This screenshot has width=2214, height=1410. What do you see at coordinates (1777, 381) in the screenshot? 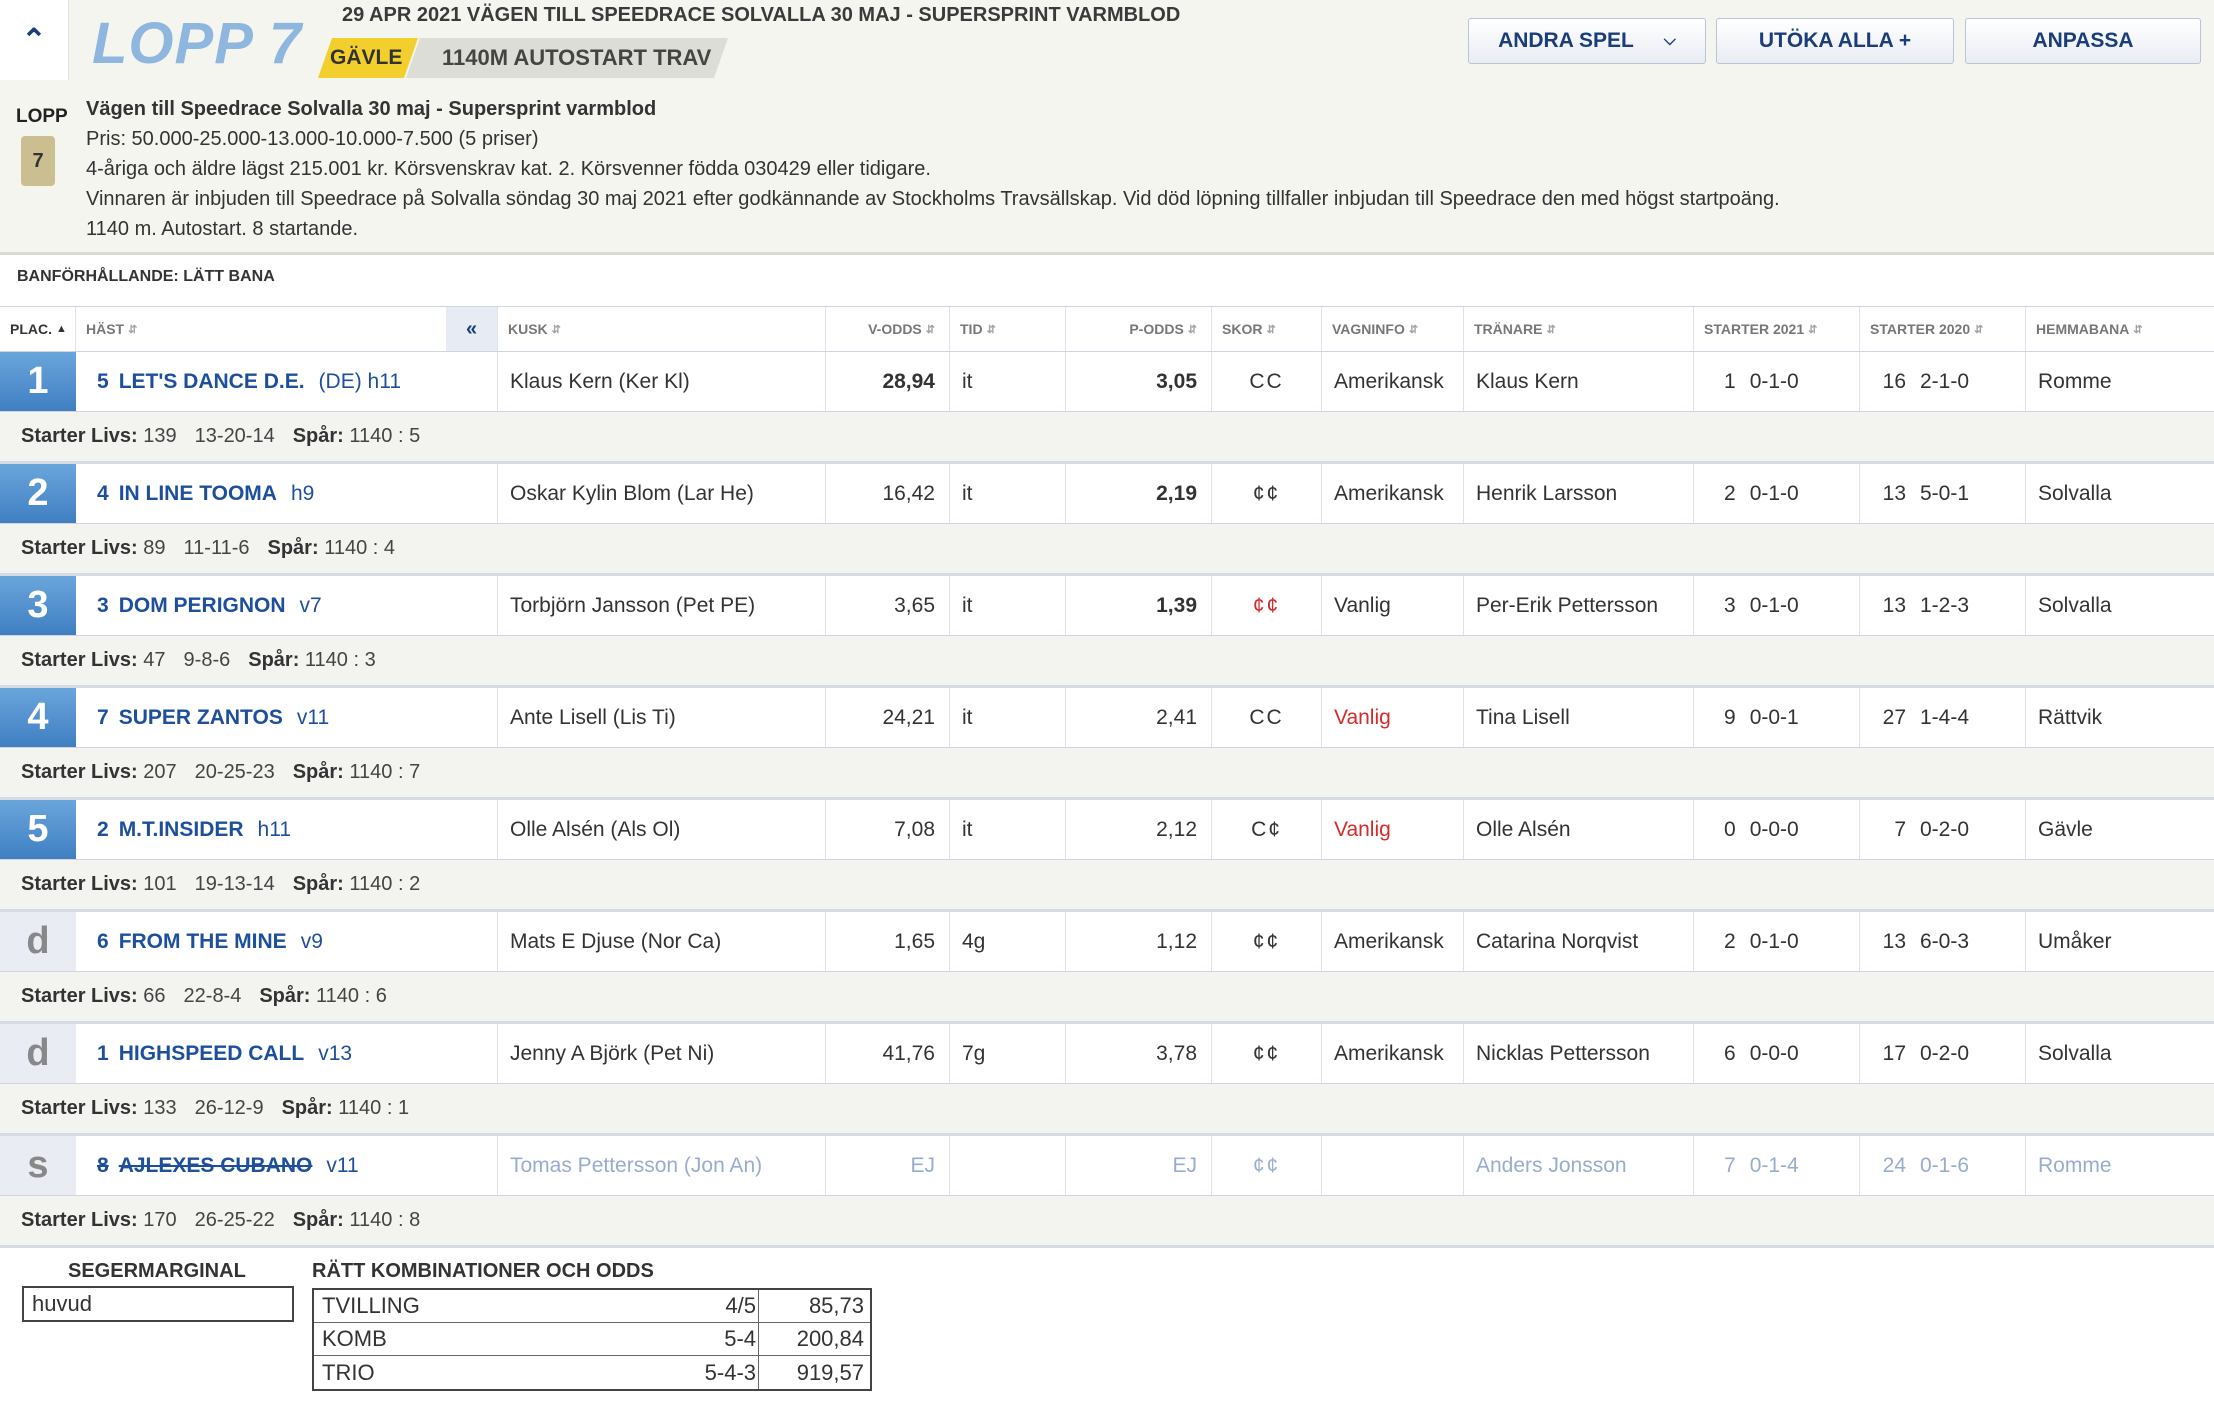
I see `starts-2021-cell: 1 0-1-0` at bounding box center [1777, 381].